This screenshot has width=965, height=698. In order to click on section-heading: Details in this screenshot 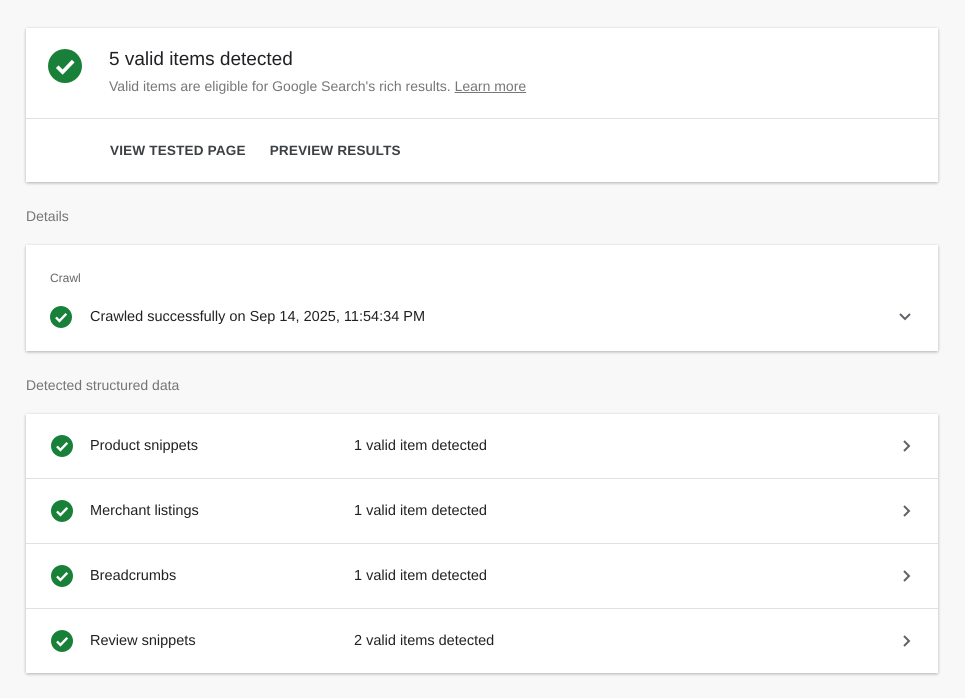, I will do `click(47, 216)`.